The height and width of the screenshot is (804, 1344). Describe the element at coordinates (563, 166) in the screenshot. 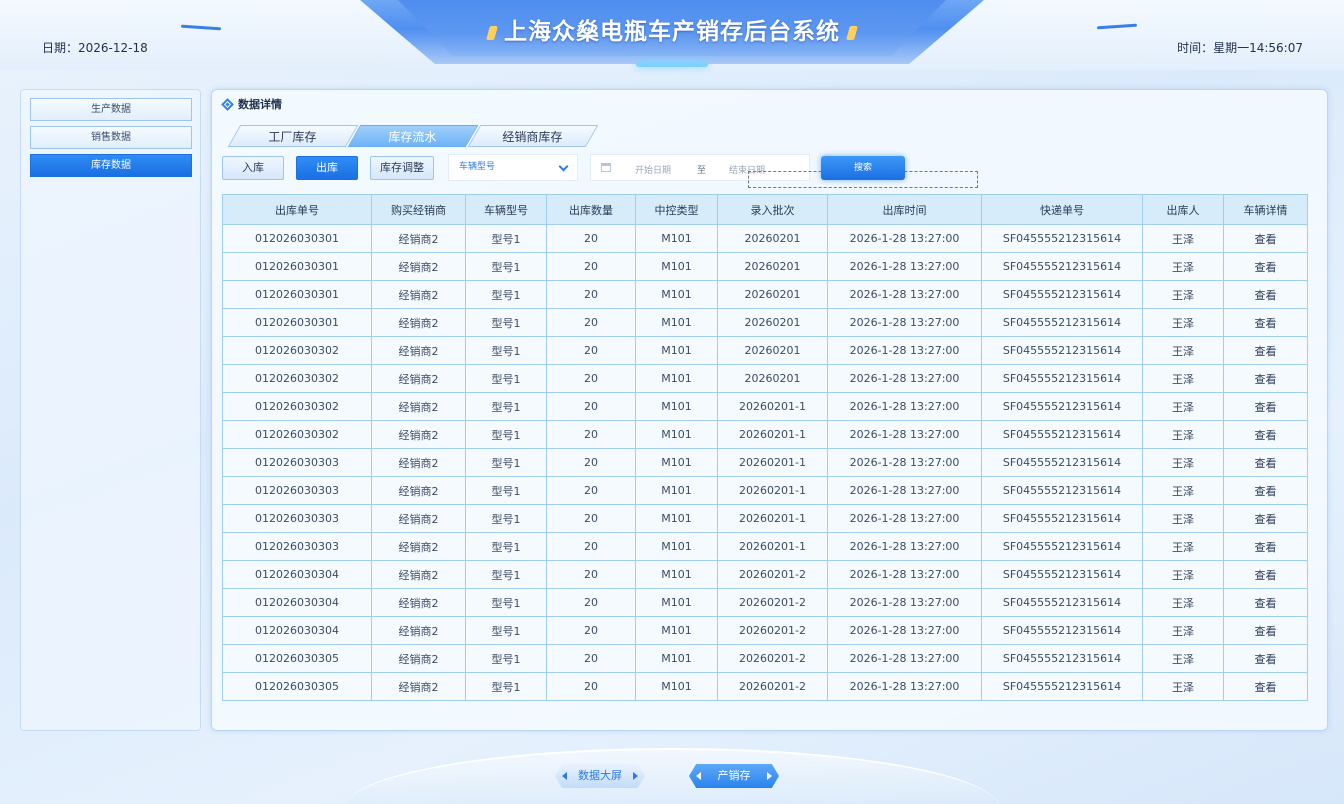

I see `chevron-down-icon` at that location.